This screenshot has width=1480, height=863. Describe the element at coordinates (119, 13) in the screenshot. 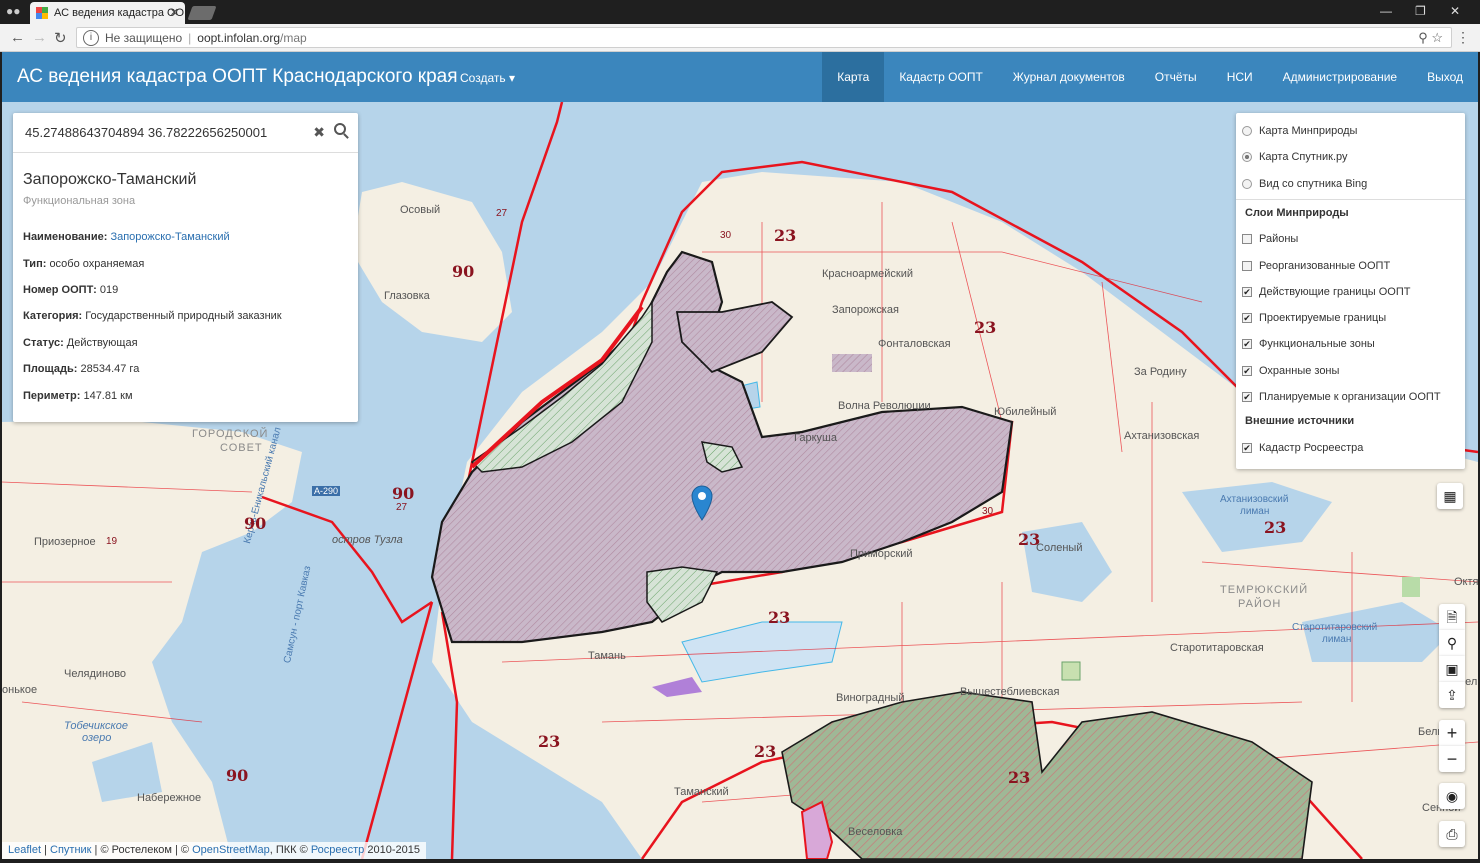

I see `tab-title: АС ведения кадастра ОО` at that location.